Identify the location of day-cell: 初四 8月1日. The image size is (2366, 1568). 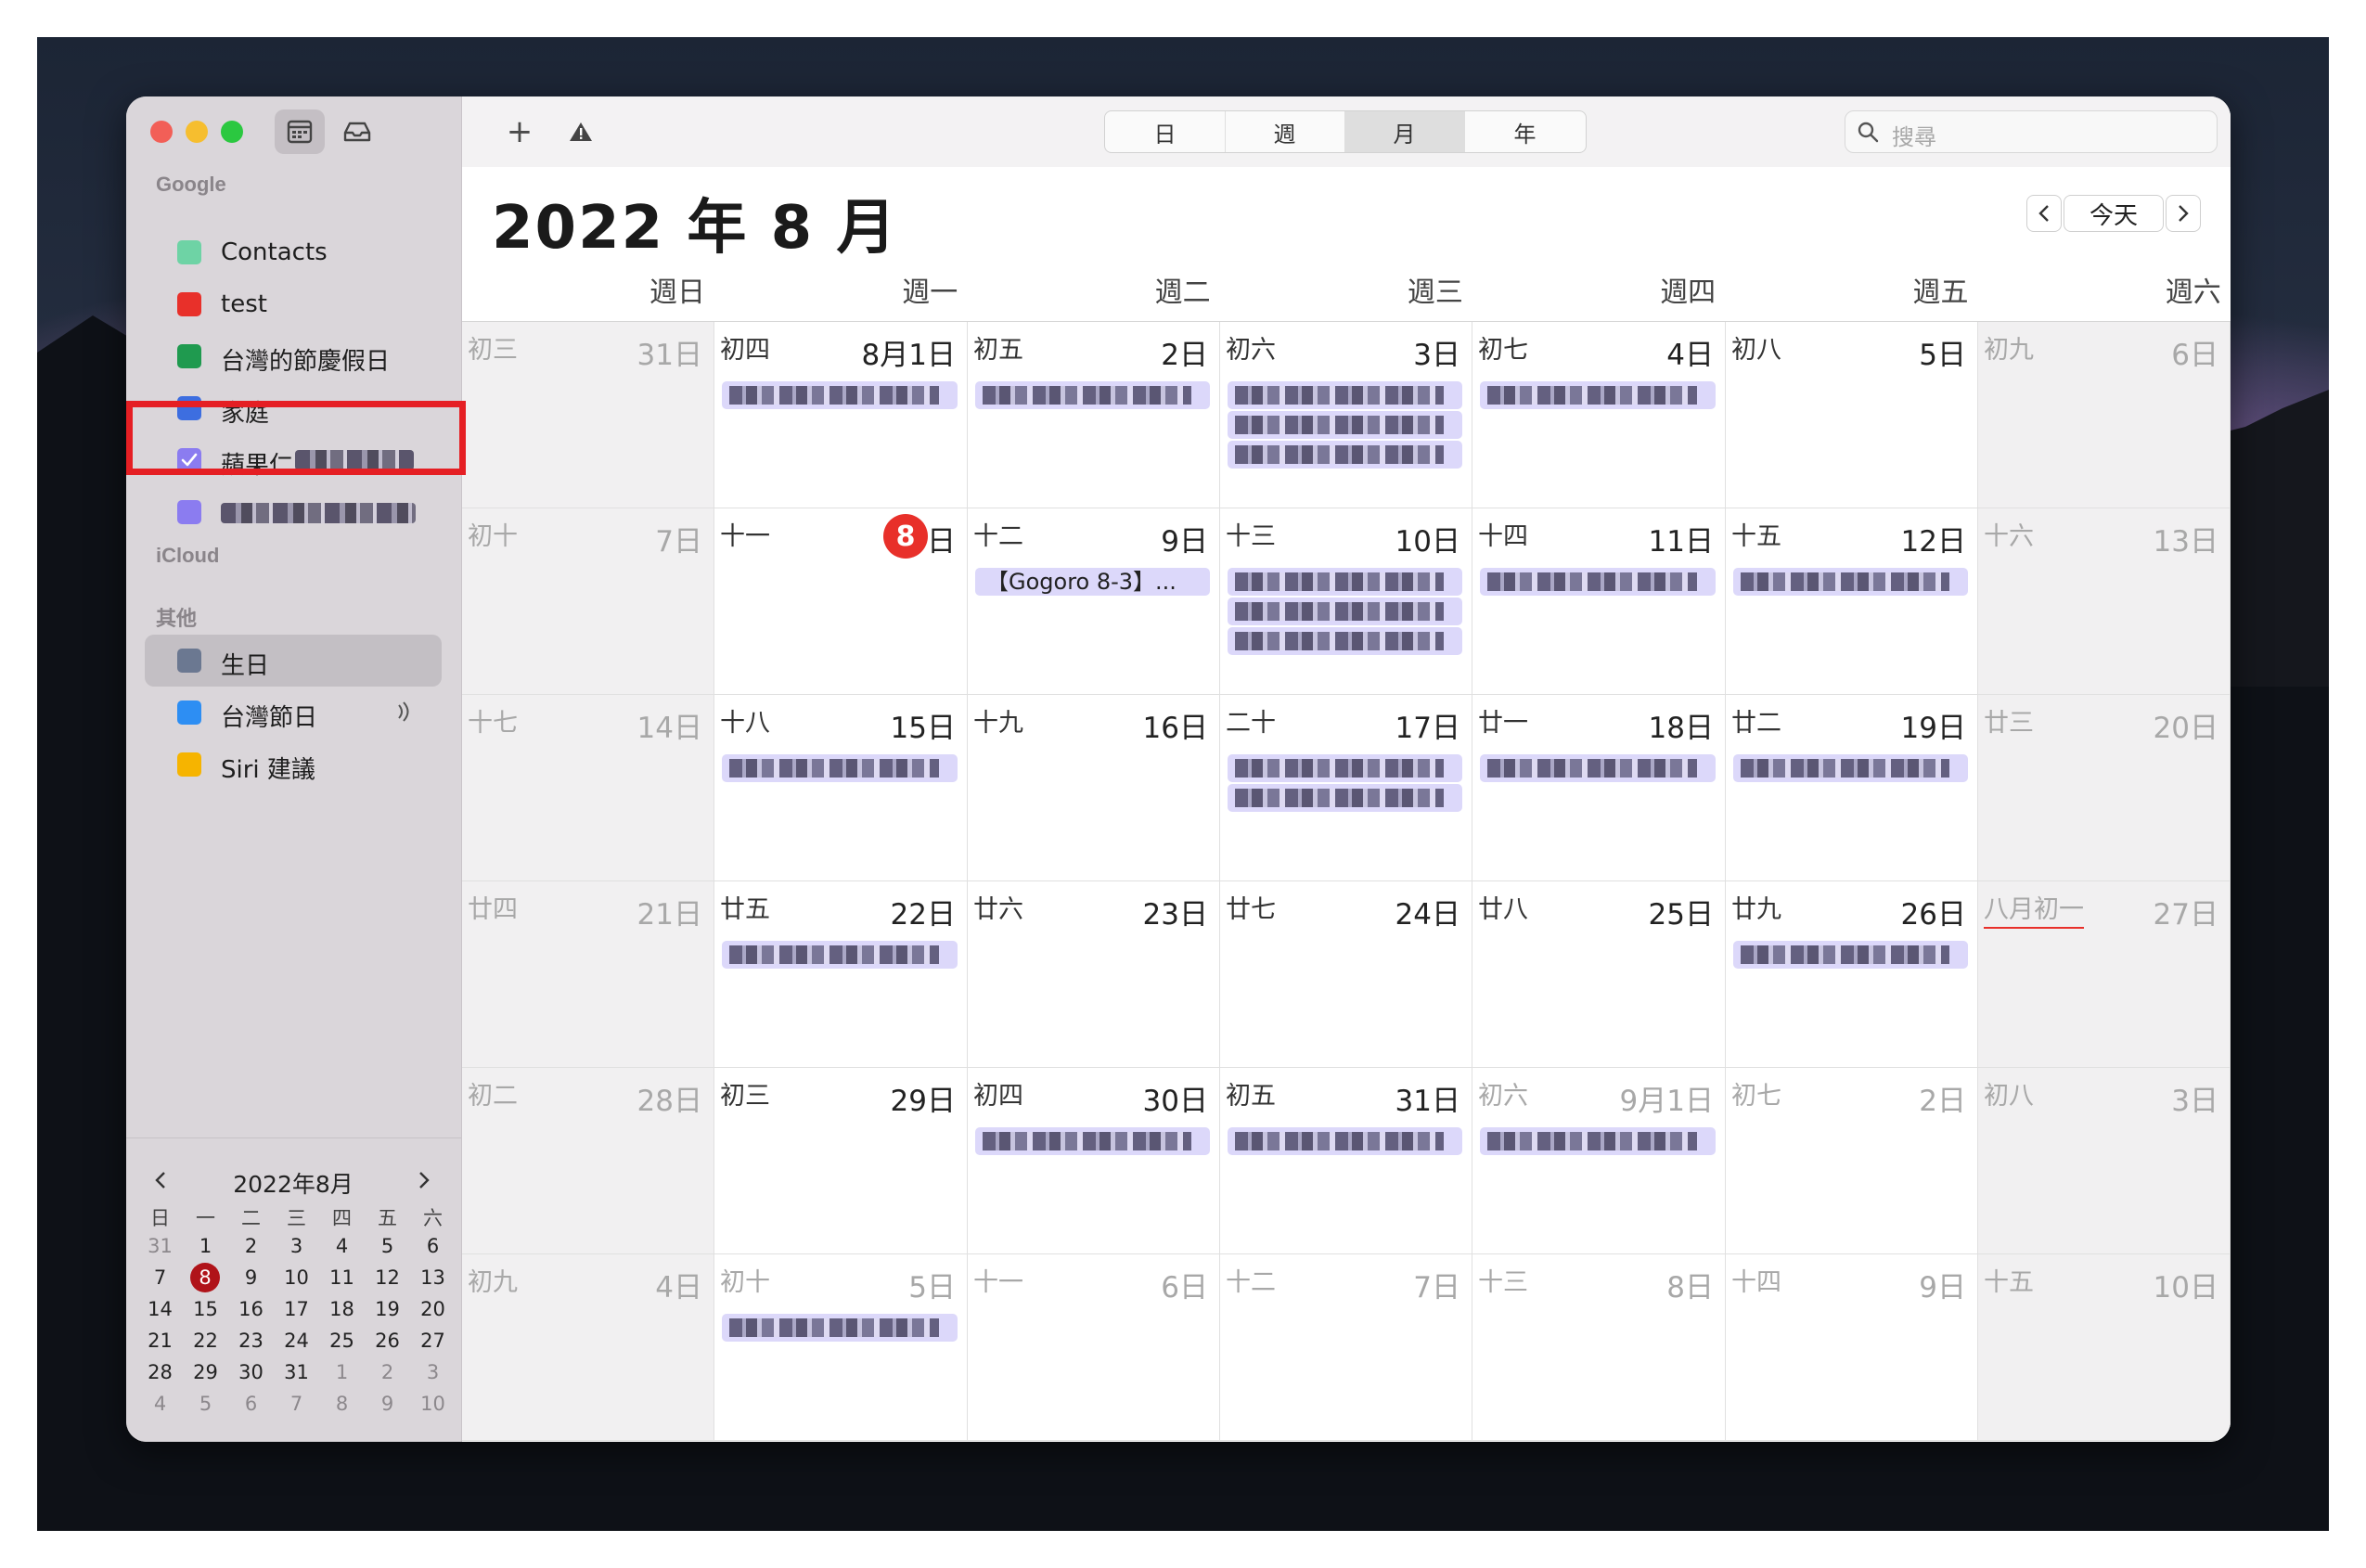
(841, 415).